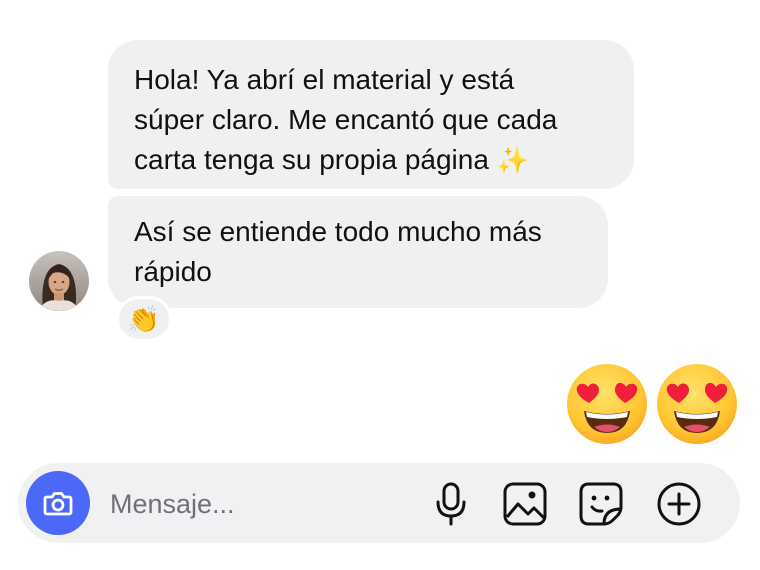 This screenshot has height=570, width=760. I want to click on avatar, so click(59, 281).